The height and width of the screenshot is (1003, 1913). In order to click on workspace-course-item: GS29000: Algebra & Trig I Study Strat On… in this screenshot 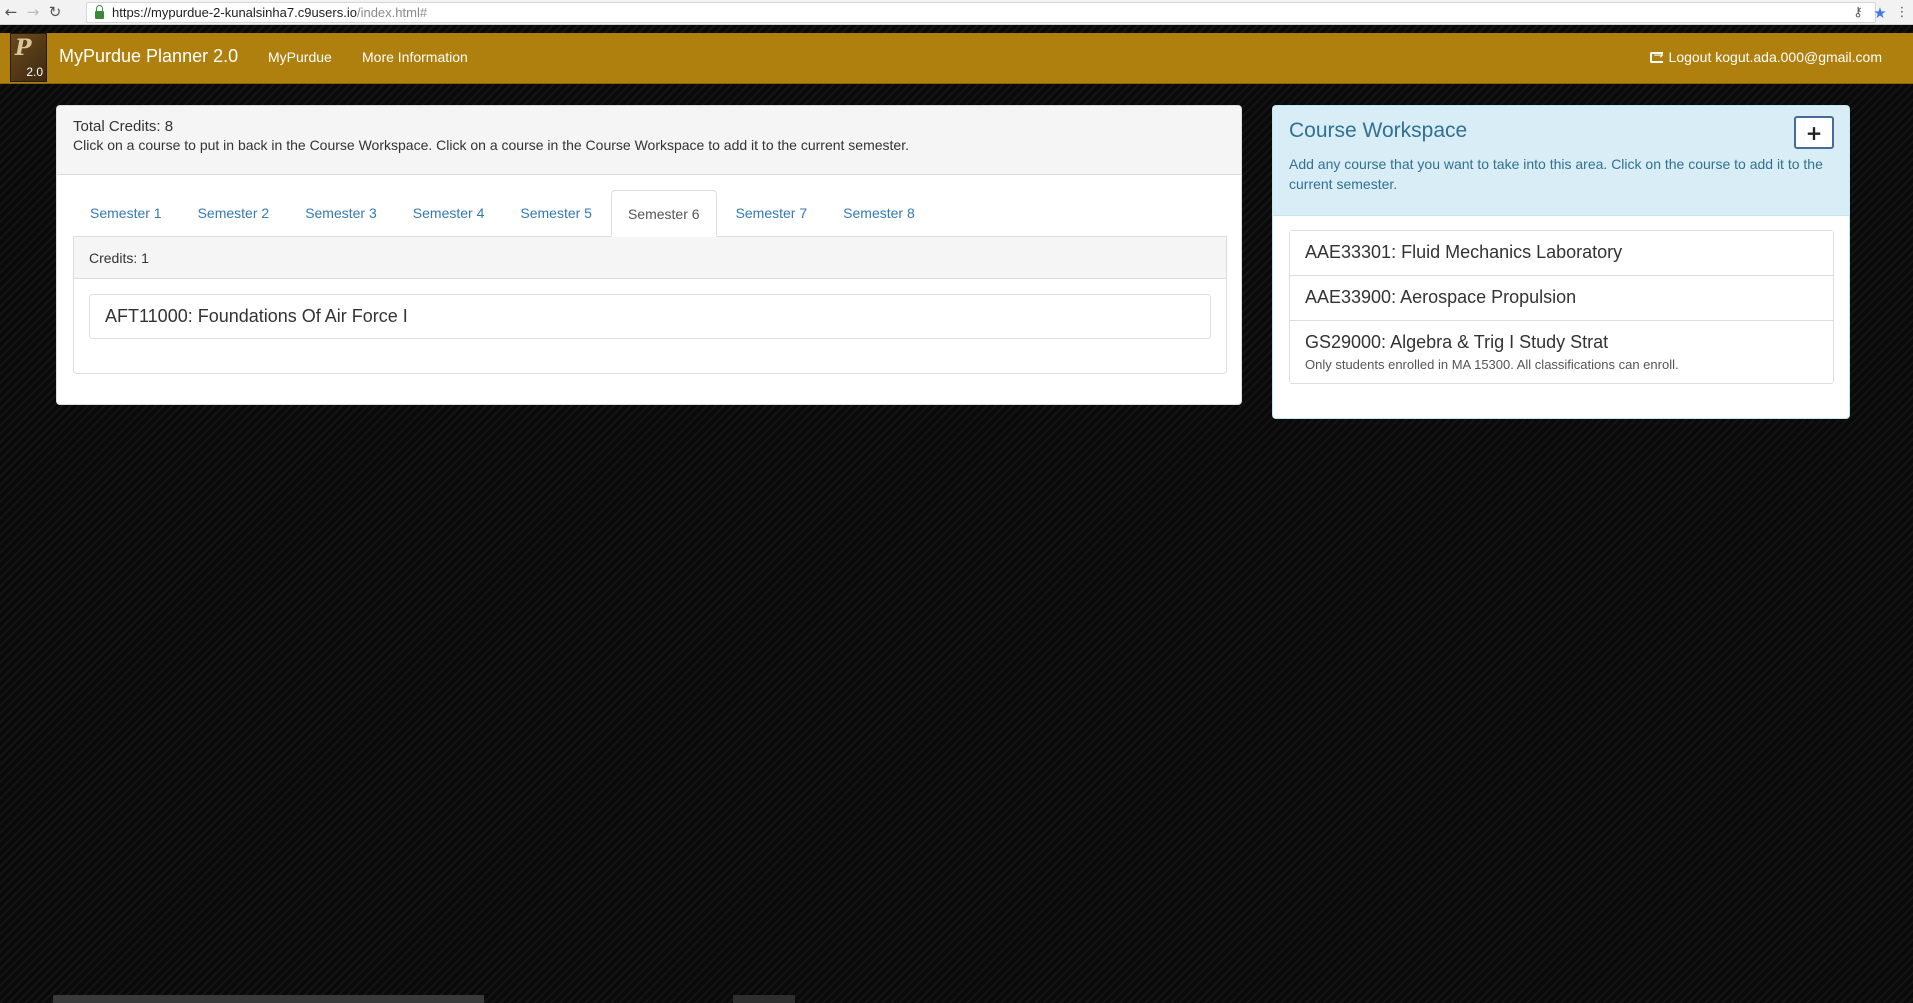, I will do `click(1561, 352)`.